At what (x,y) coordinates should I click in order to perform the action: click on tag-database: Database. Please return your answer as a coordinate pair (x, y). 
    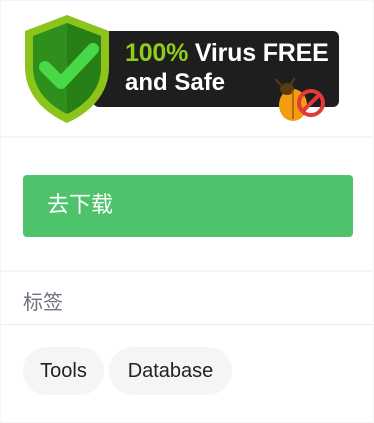
    Looking at the image, I should click on (170, 371).